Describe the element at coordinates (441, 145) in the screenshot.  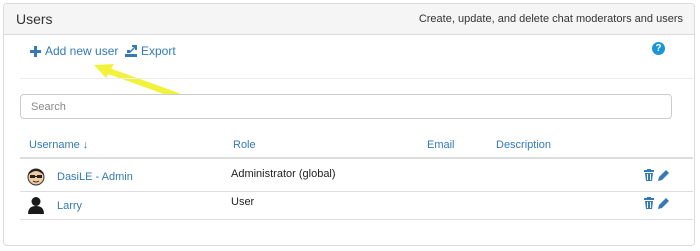
I see `column-header-email: Email` at that location.